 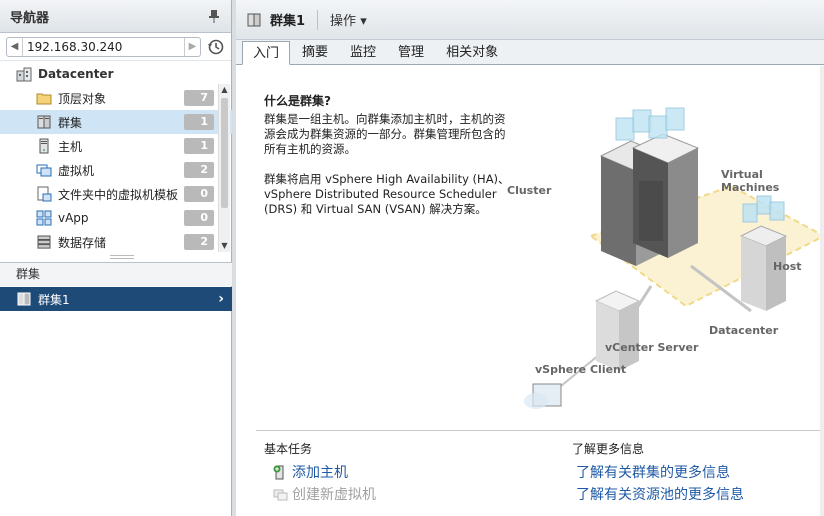 What do you see at coordinates (44, 98) in the screenshot?
I see `folder-icon` at bounding box center [44, 98].